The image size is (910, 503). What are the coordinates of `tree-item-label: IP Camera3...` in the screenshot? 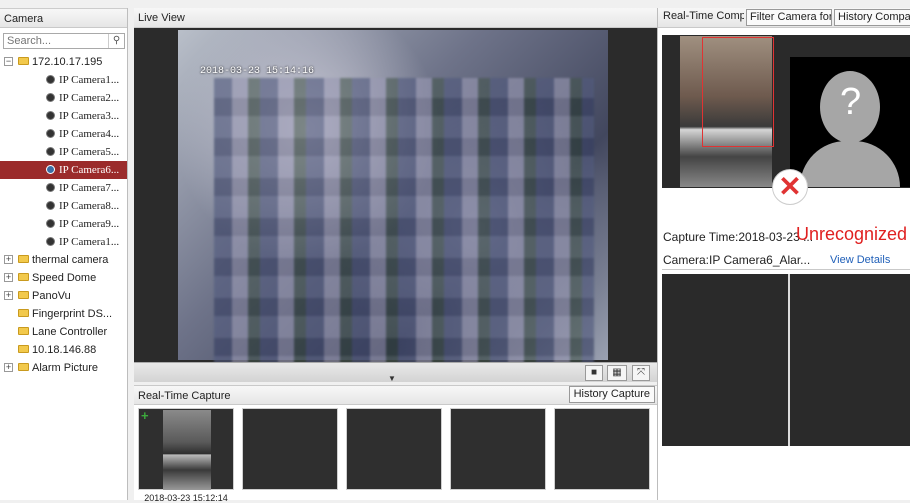 It's located at (89, 116).